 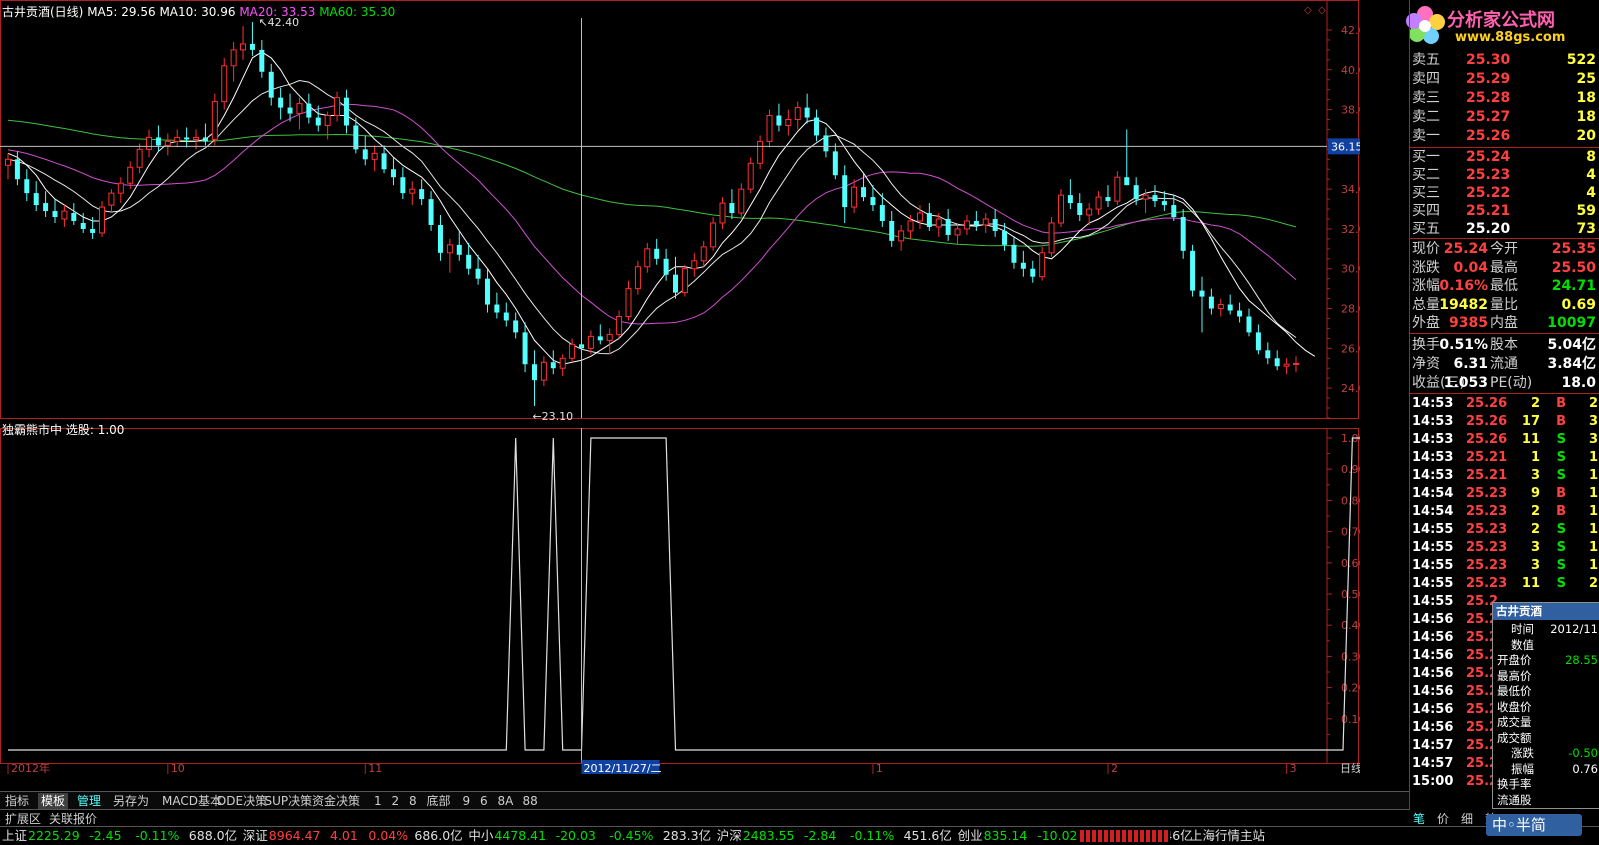 I want to click on ask-label: 卖三, so click(x=1426, y=98).